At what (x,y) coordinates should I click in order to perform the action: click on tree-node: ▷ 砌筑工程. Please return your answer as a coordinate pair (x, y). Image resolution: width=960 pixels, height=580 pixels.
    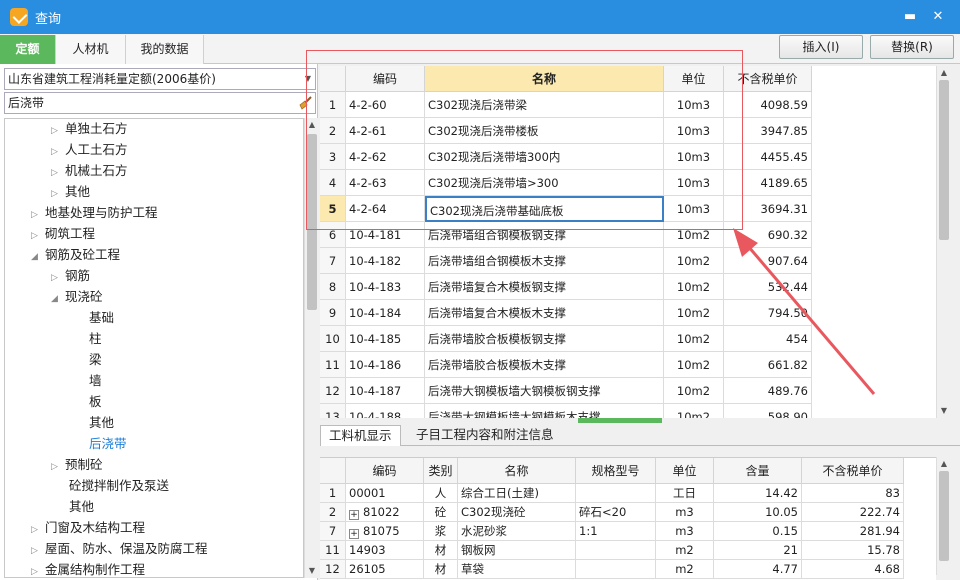
    Looking at the image, I should click on (63, 234).